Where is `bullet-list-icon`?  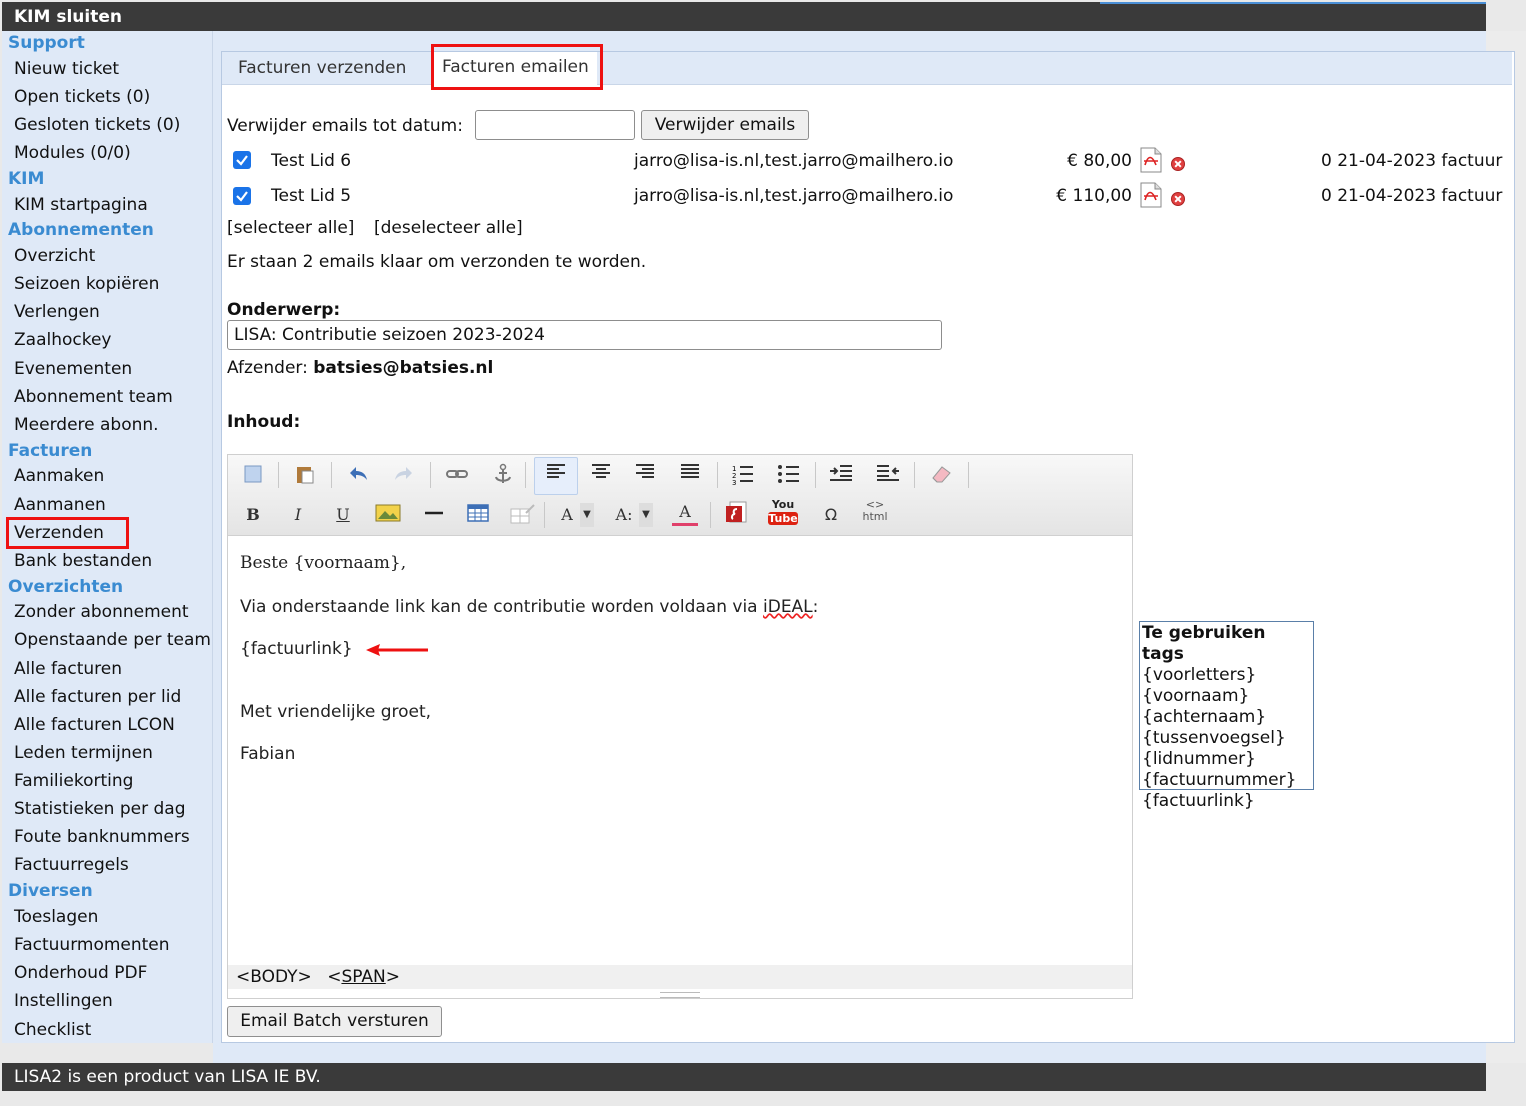 bullet-list-icon is located at coordinates (789, 475).